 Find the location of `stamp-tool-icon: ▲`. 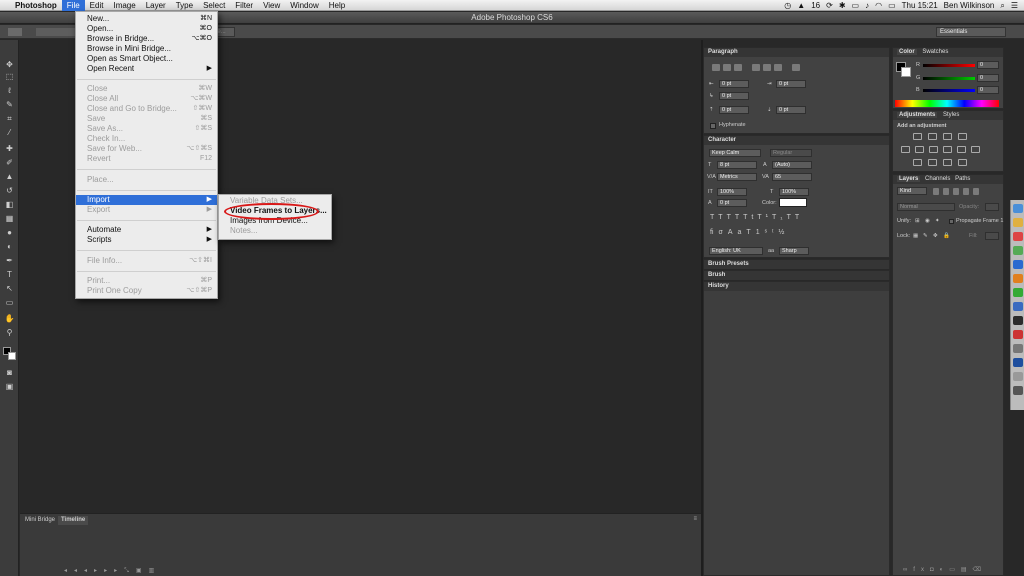

stamp-tool-icon: ▲ is located at coordinates (9, 176).